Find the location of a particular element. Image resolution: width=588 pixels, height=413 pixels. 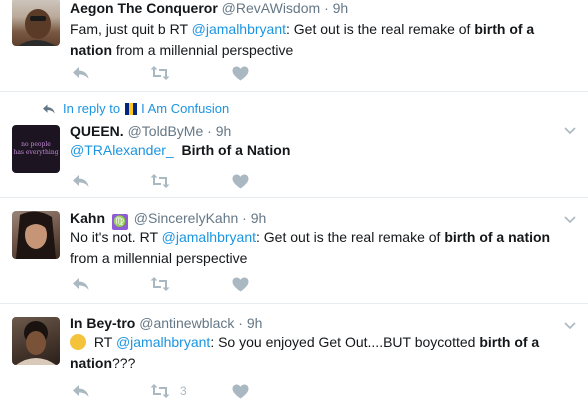

tweet-actions: 3 is located at coordinates (172, 391).